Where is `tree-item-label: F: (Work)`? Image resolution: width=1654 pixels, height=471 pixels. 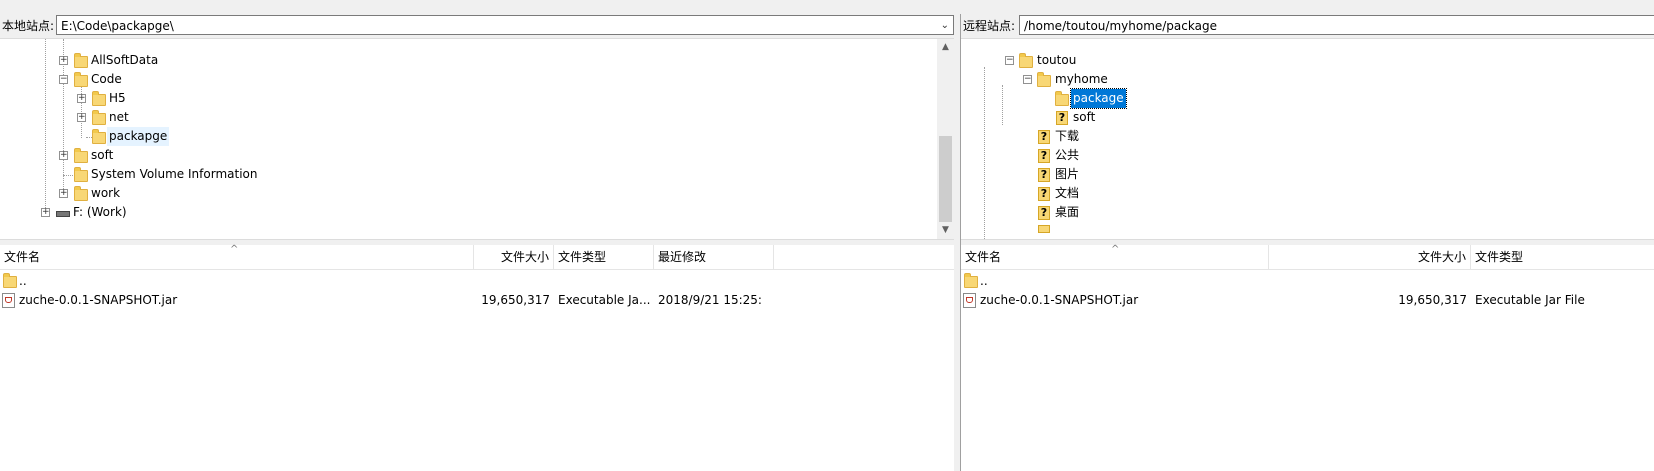
tree-item-label: F: (Work) is located at coordinates (100, 212).